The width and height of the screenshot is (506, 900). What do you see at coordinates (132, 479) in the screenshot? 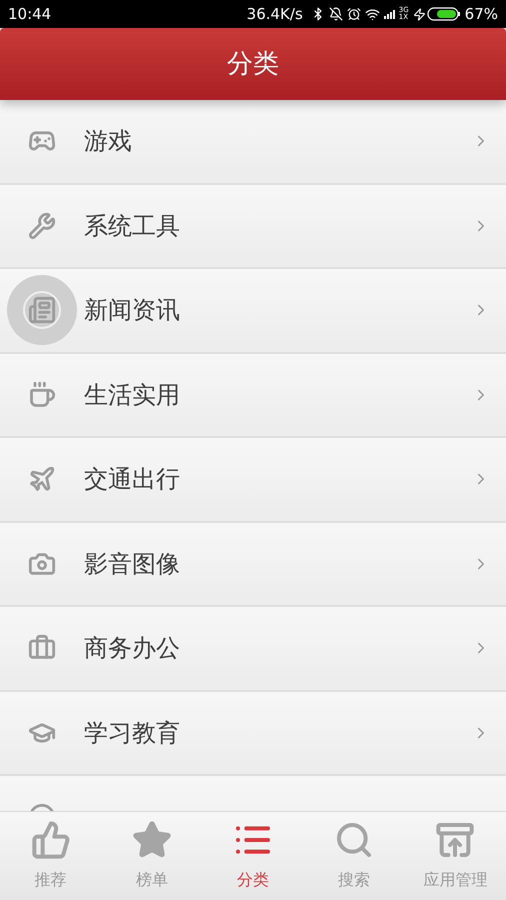
I see `category-label: 交通出行` at bounding box center [132, 479].